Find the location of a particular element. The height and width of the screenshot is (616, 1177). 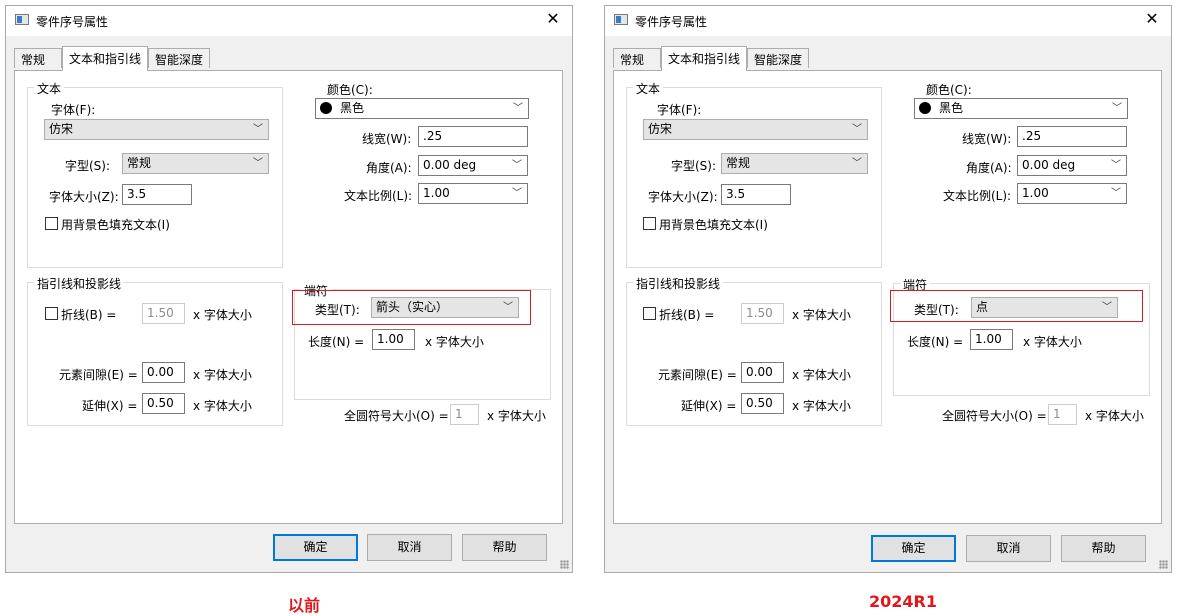

extend-label: 延伸(X) = is located at coordinates (110, 406).